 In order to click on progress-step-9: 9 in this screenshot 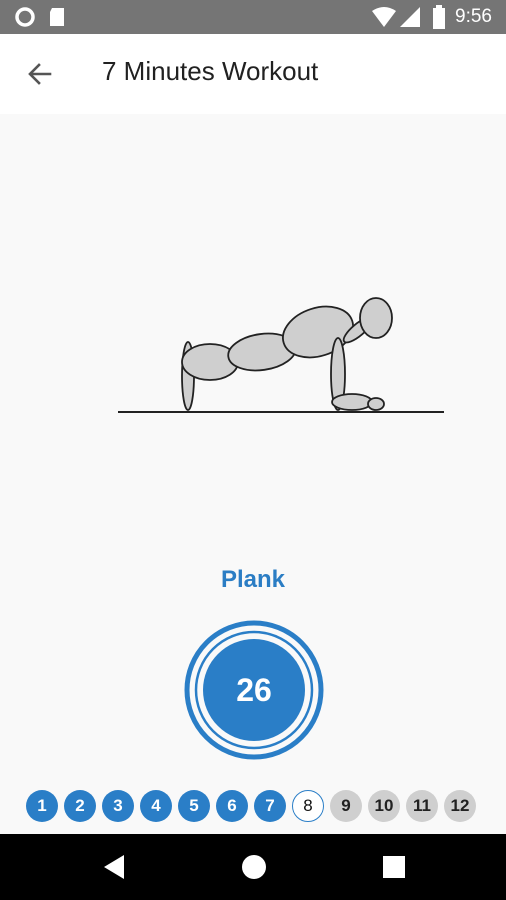, I will do `click(346, 806)`.